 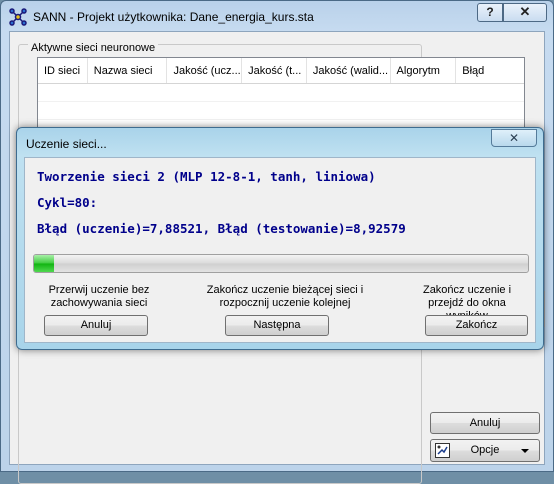 What do you see at coordinates (67, 202) in the screenshot?
I see `status-cycle-line: Cykl=80:` at bounding box center [67, 202].